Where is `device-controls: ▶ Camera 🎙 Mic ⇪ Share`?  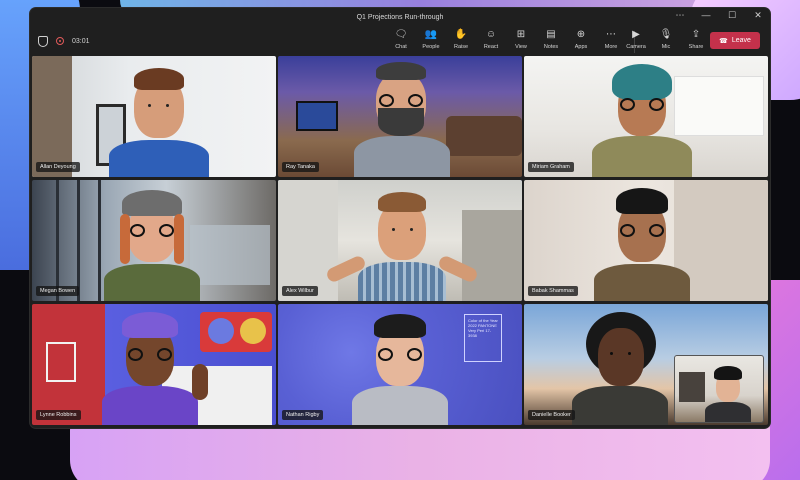 device-controls: ▶ Camera 🎙 Mic ⇪ Share is located at coordinates (666, 39).